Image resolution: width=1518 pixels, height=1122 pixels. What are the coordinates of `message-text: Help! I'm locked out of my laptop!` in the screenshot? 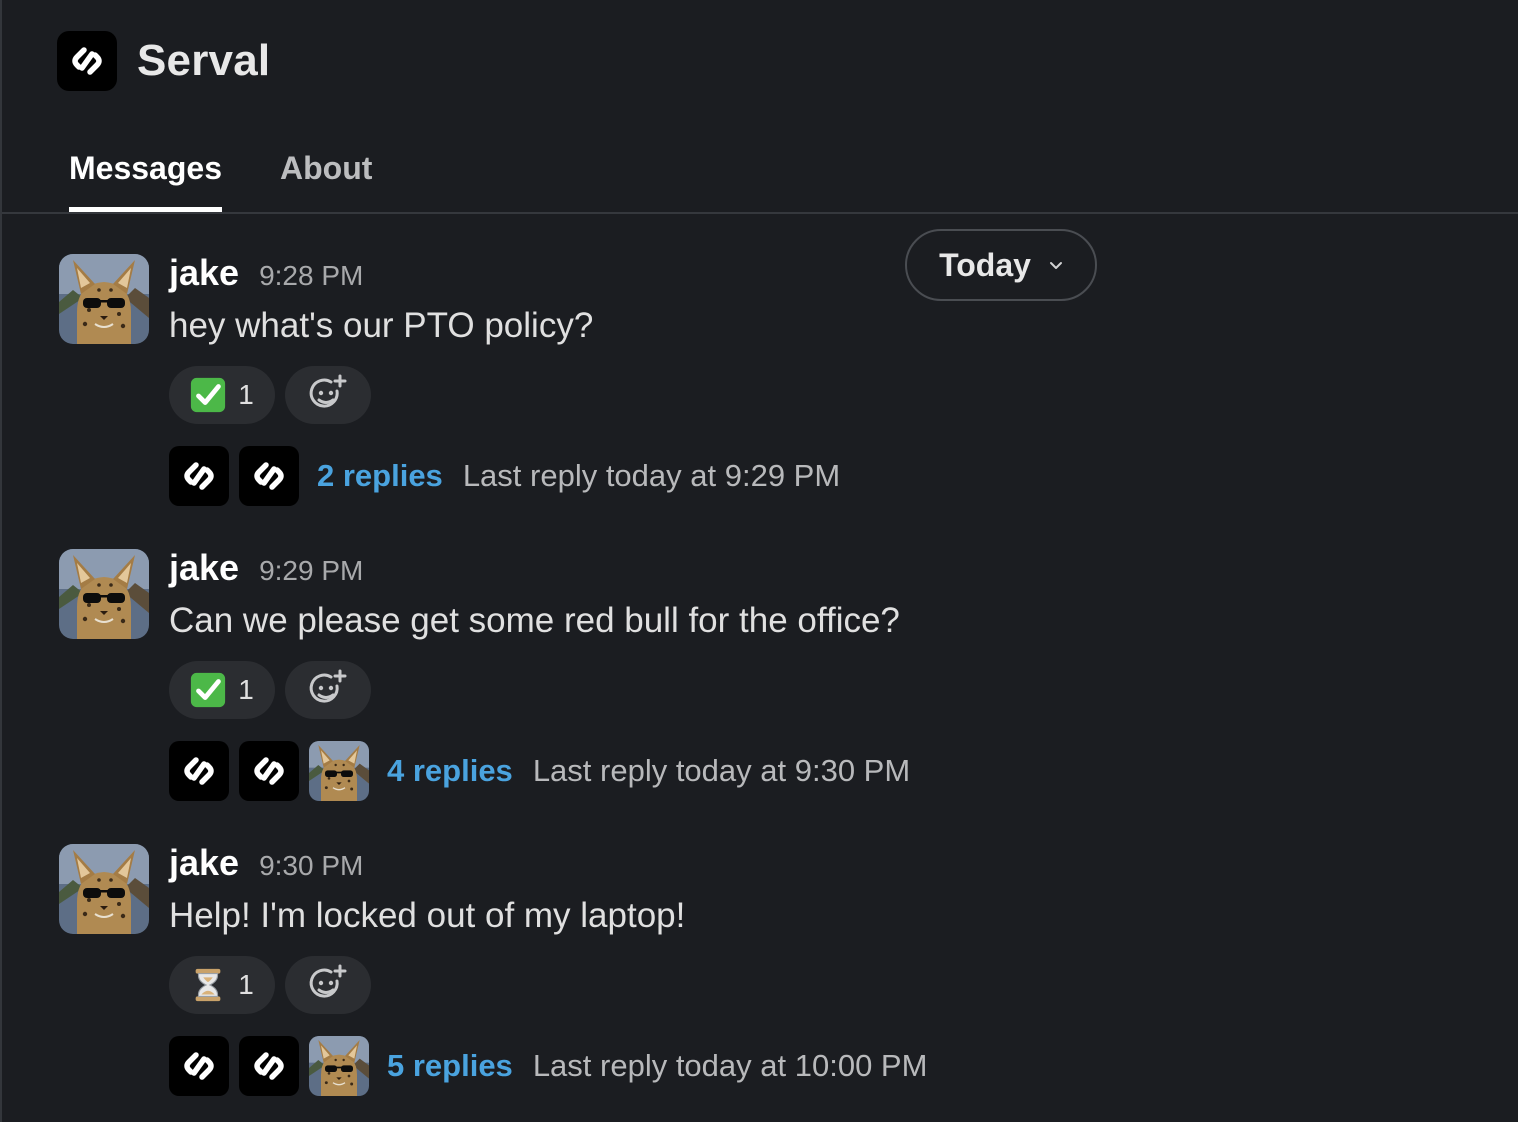 It's located at (427, 915).